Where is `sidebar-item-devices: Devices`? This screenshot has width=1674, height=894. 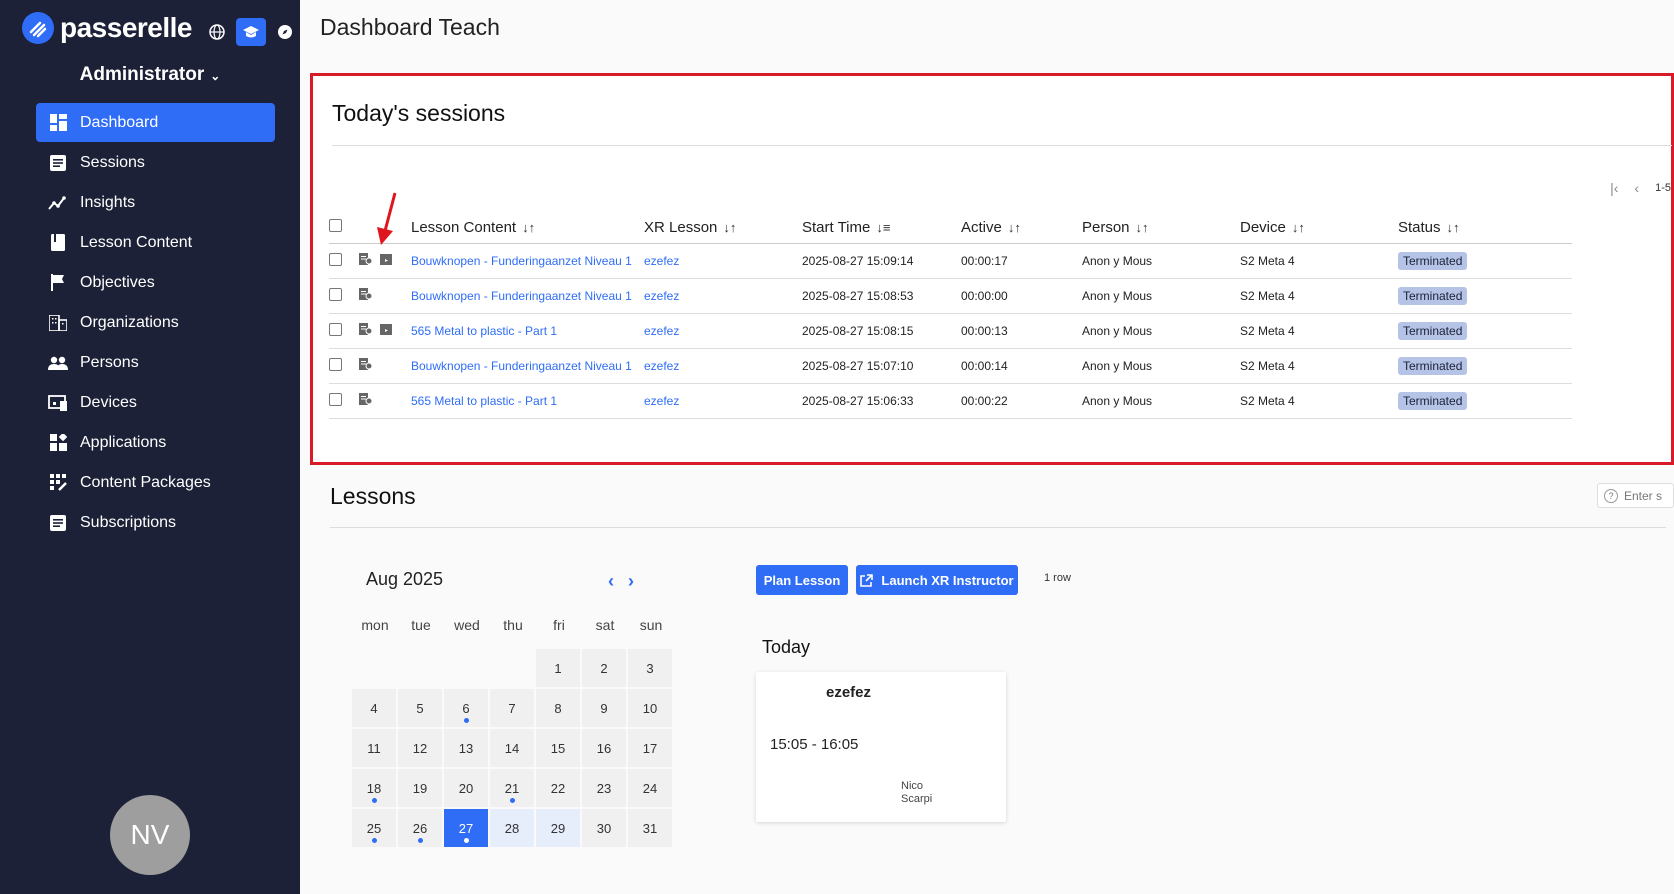
sidebar-item-devices: Devices is located at coordinates (155, 402).